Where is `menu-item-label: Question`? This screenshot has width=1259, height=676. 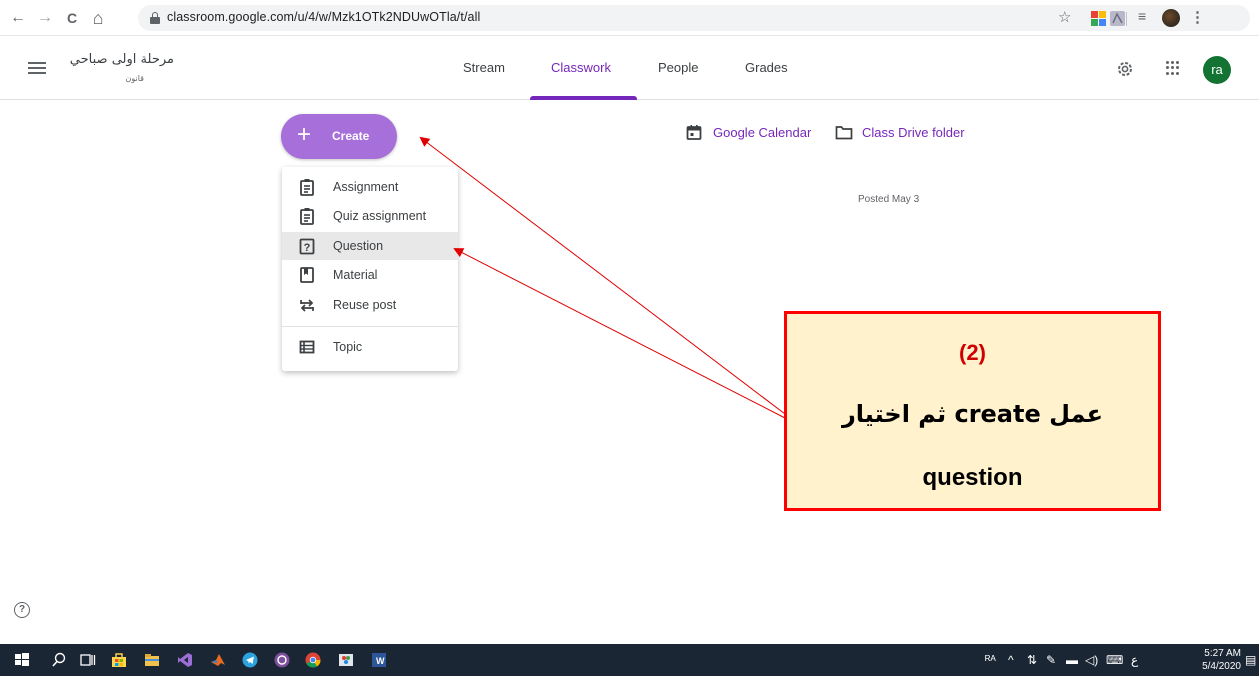
menu-item-label: Question is located at coordinates (358, 246).